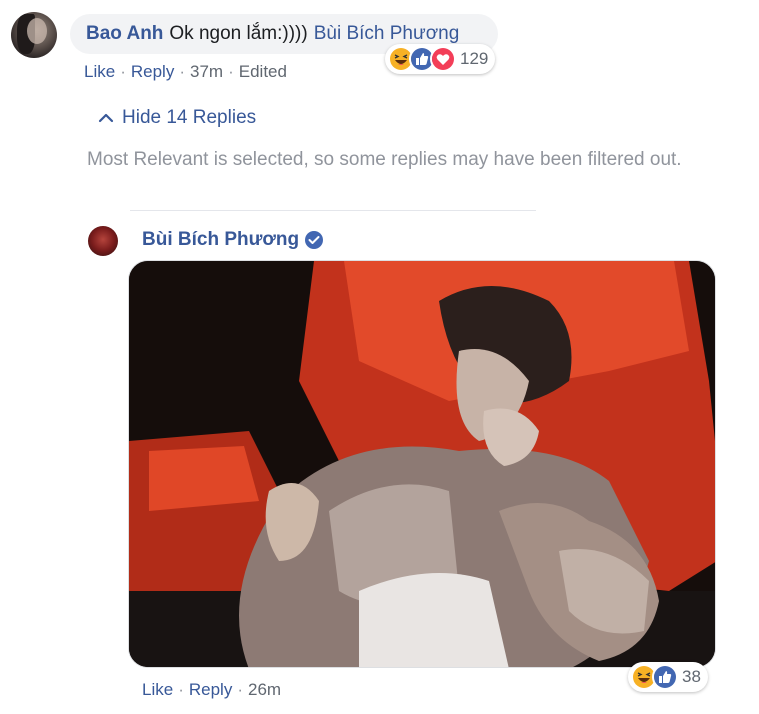 This screenshot has height=714, width=759. I want to click on reply-author: Bùi Bích Phương, so click(220, 240).